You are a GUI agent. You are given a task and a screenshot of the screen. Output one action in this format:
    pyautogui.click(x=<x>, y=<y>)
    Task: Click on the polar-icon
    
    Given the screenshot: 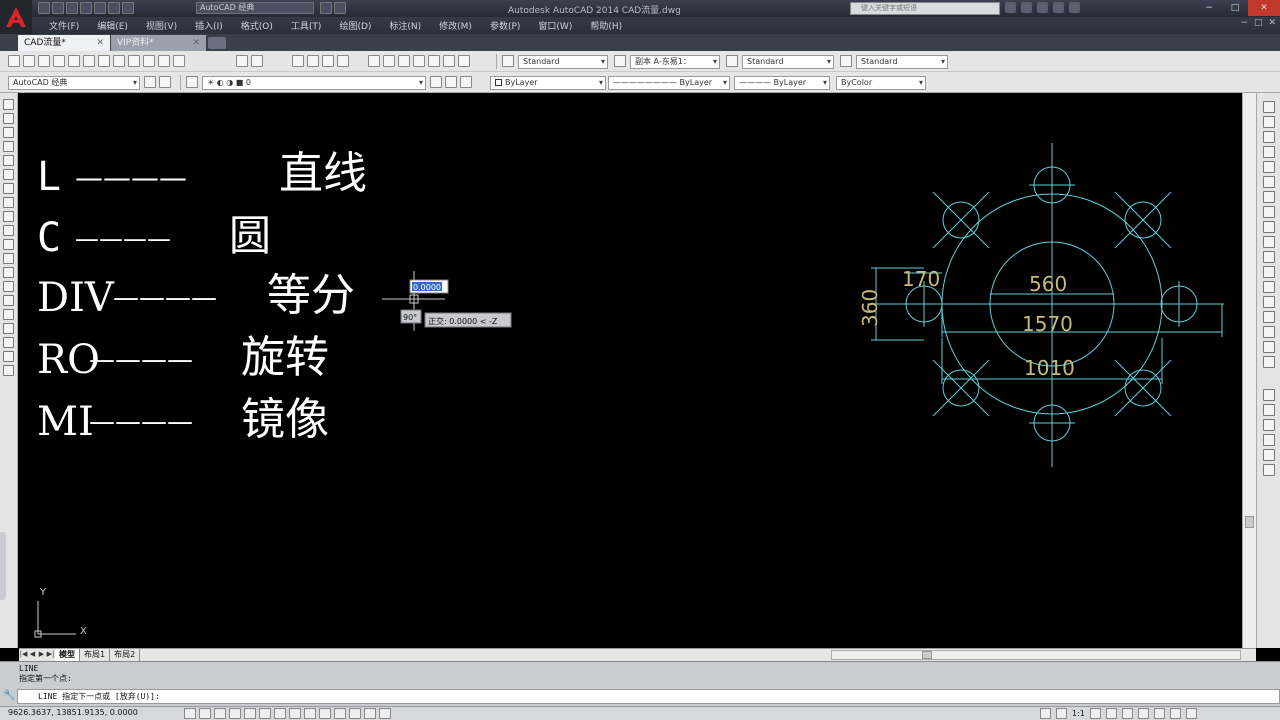 What is the action you would take?
    pyautogui.click(x=250, y=713)
    